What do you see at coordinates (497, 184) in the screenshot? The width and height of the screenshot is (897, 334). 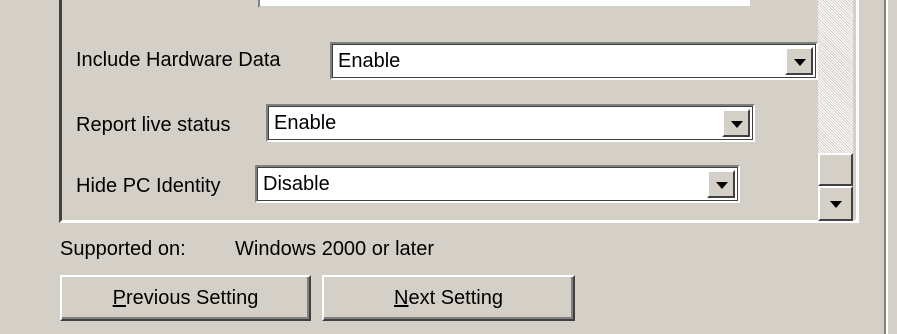 I see `hide-pc-identity-dropdown: Disable` at bounding box center [497, 184].